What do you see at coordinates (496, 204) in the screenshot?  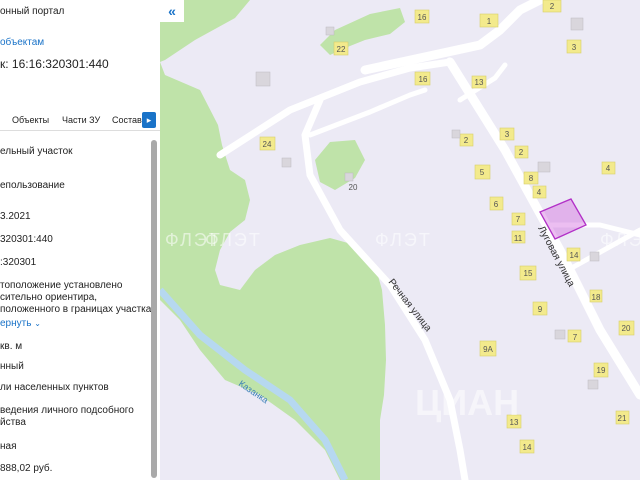 I see `building-label: 6` at bounding box center [496, 204].